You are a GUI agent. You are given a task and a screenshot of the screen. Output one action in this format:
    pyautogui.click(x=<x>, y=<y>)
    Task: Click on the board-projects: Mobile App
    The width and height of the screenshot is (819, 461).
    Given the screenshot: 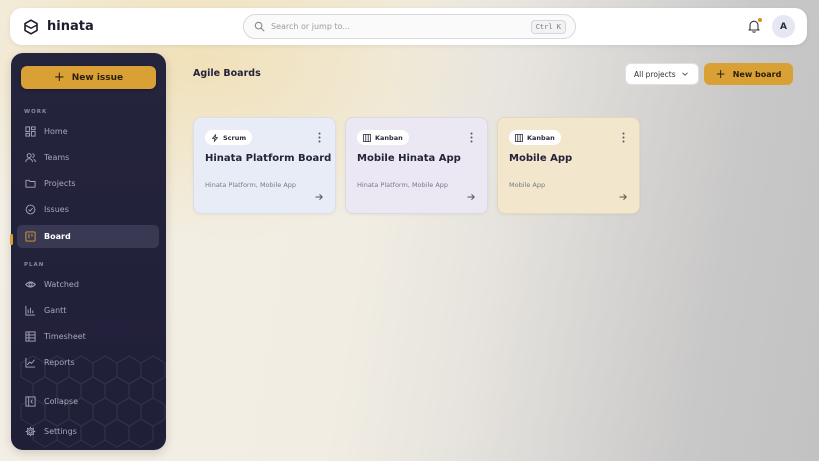 What is the action you would take?
    pyautogui.click(x=527, y=185)
    